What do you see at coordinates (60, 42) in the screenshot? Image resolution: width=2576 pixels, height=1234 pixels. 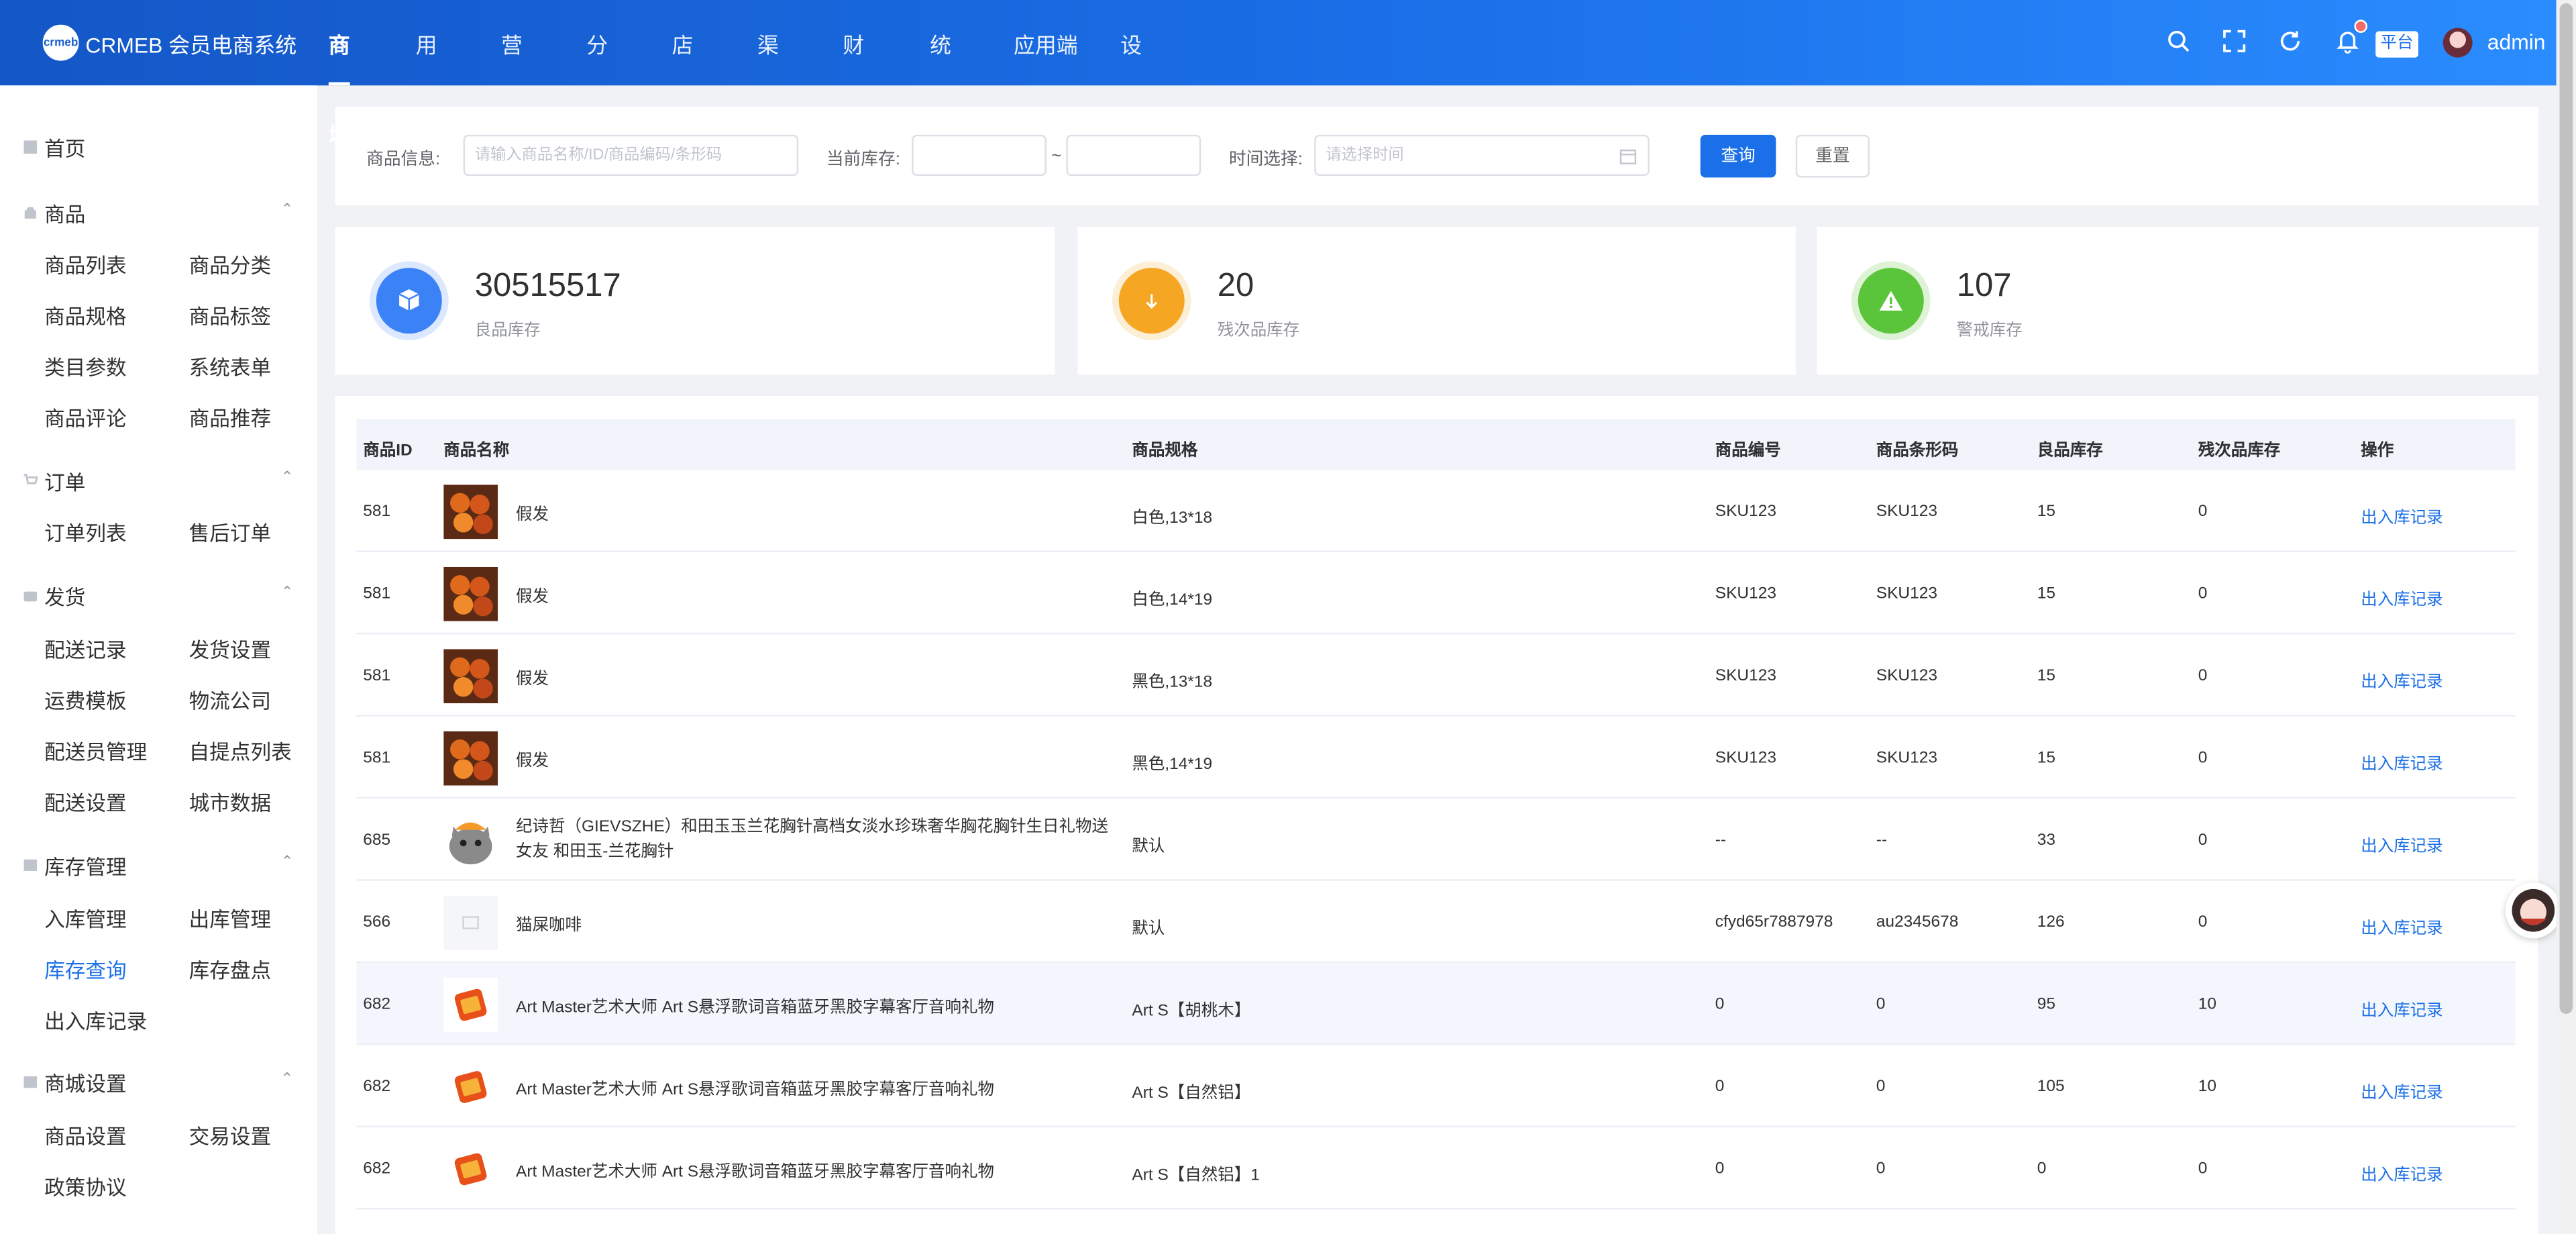 I see `logo-icon: crmeb` at bounding box center [60, 42].